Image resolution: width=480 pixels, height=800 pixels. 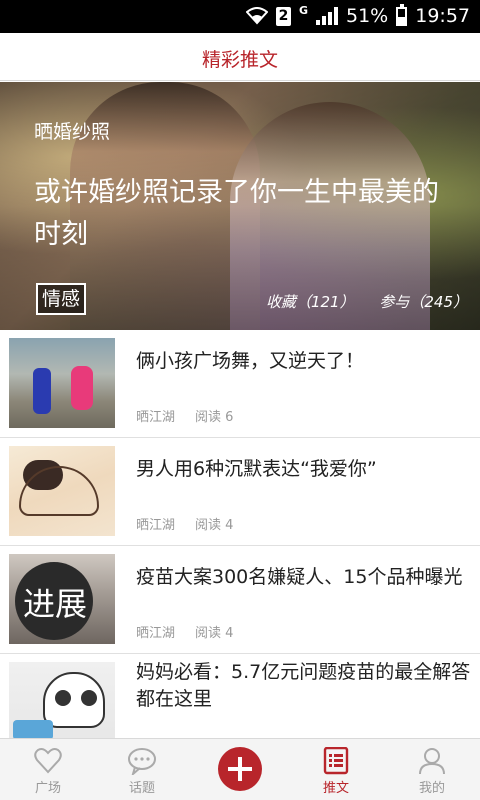 What do you see at coordinates (303, 10) in the screenshot?
I see `network-type: G` at bounding box center [303, 10].